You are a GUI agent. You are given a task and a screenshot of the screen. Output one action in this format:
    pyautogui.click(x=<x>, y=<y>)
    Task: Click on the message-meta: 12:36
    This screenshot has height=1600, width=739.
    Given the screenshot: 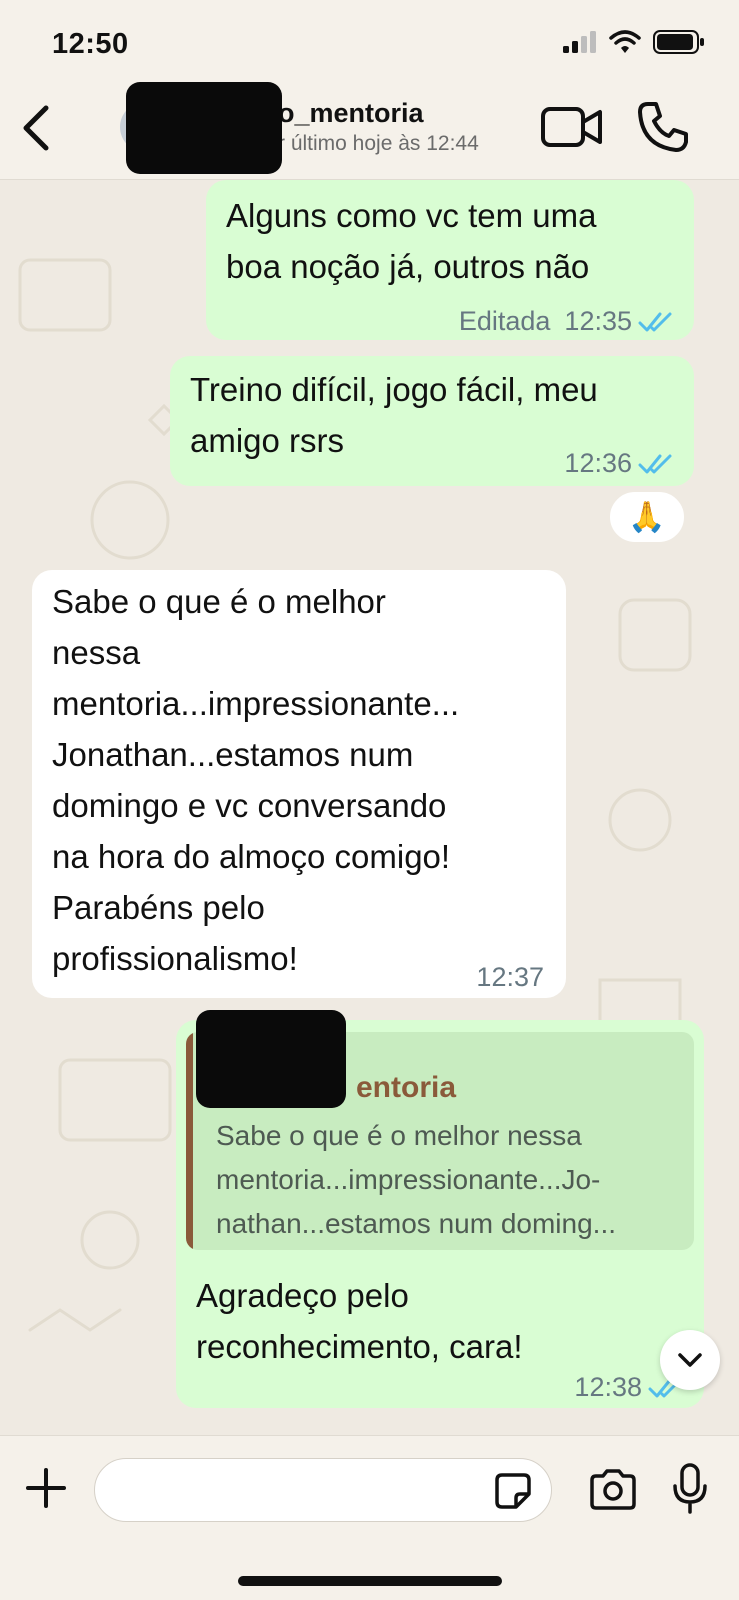 What is the action you would take?
    pyautogui.click(x=619, y=463)
    